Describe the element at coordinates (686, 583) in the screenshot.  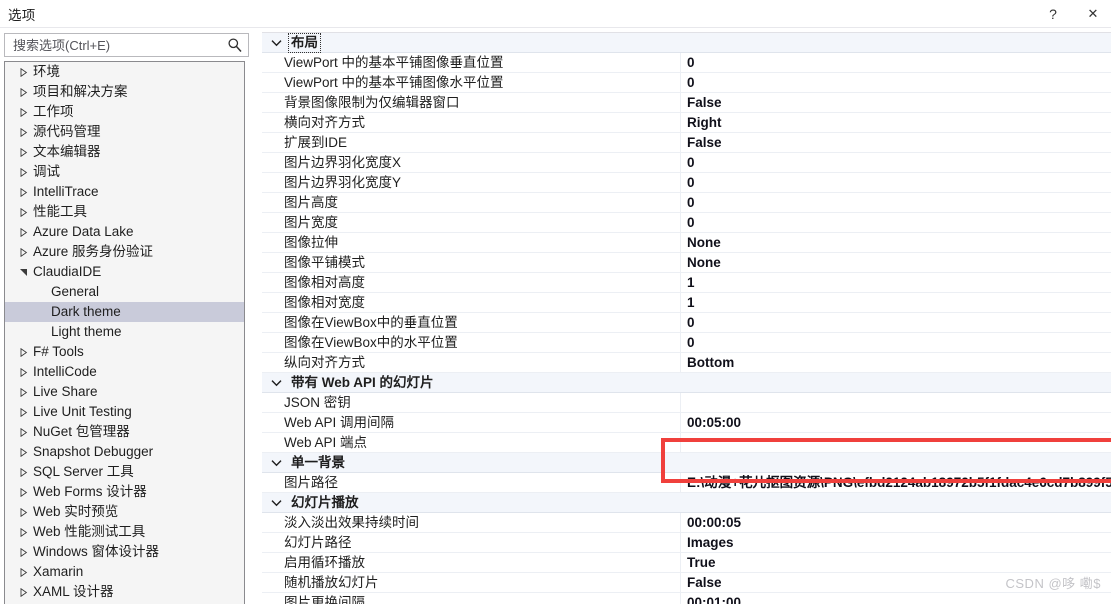
I see `property-row: 随机播放幻灯片 False` at that location.